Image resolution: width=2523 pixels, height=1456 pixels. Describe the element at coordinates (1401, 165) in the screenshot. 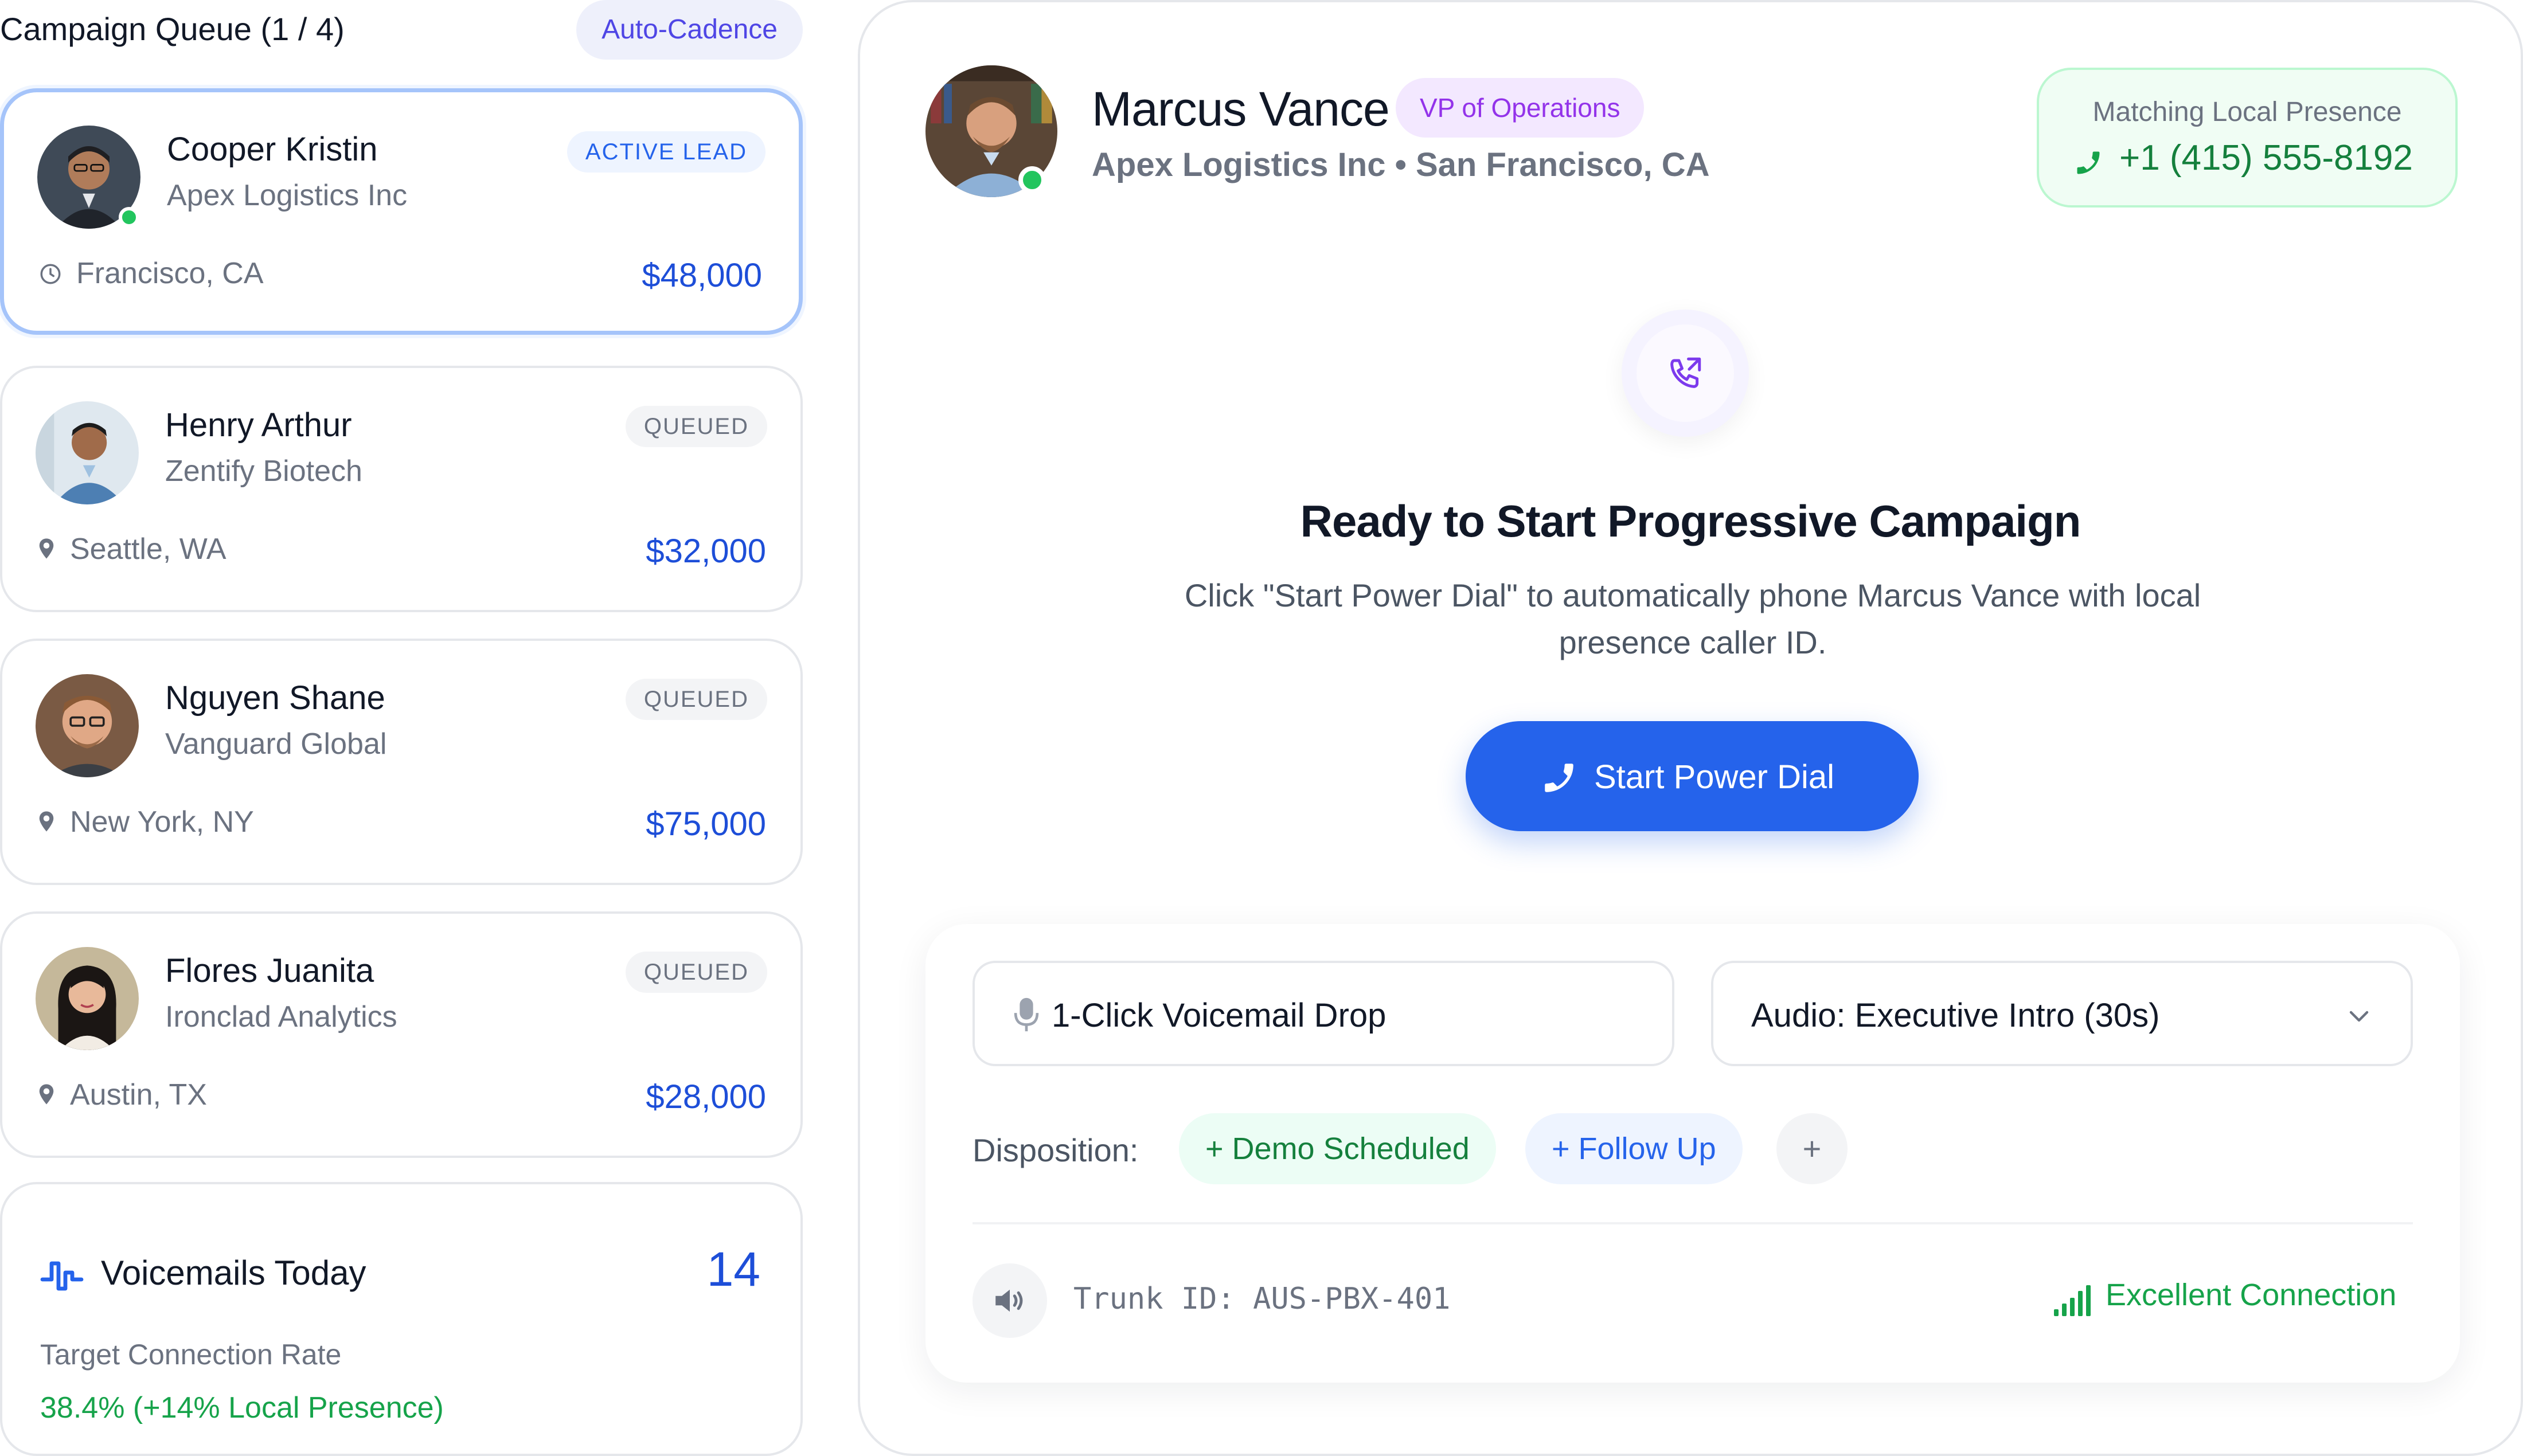

I see `contact-subtitle: Apex Logistics Inc • San Francisco, CA` at that location.